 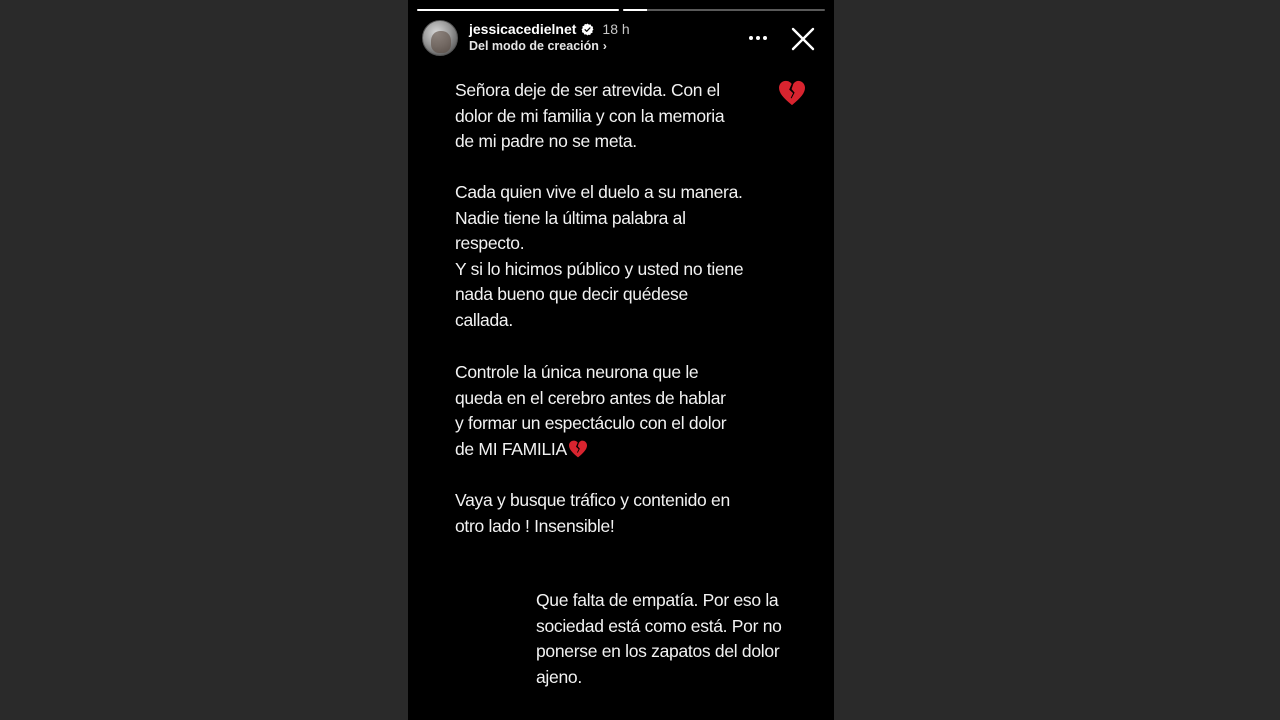 I want to click on text-line: respecto., so click(x=490, y=243).